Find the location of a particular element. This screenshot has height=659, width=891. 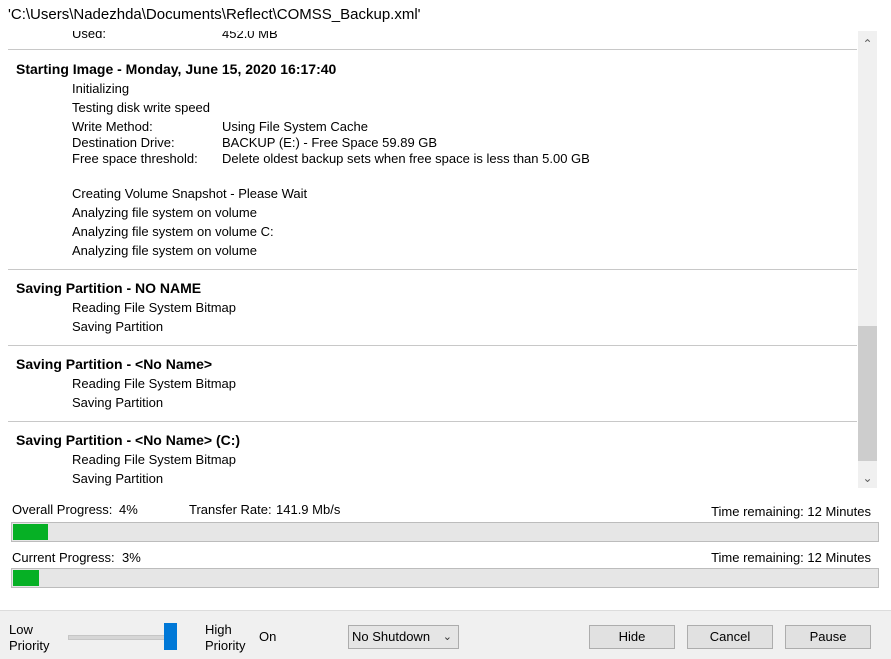

log-line: Initializing is located at coordinates (101, 88).